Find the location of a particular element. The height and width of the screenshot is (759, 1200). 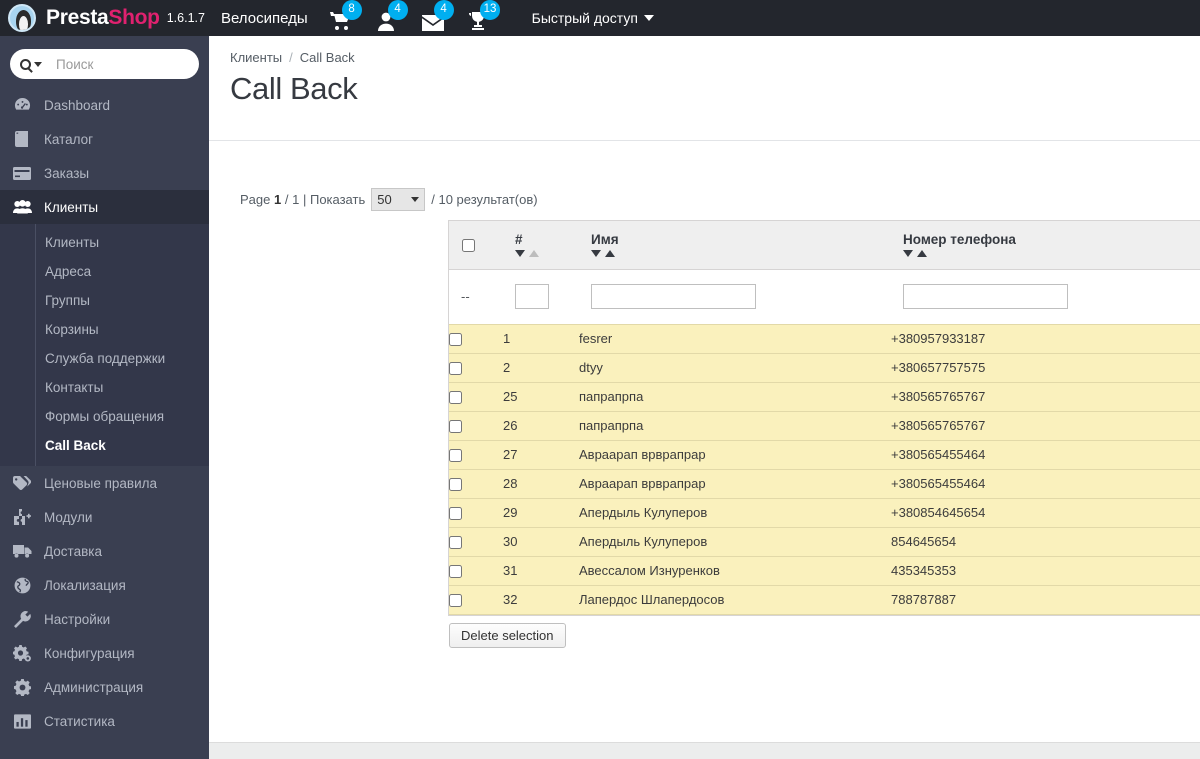

sidebar-item-preferences: Настройки is located at coordinates (104, 619).